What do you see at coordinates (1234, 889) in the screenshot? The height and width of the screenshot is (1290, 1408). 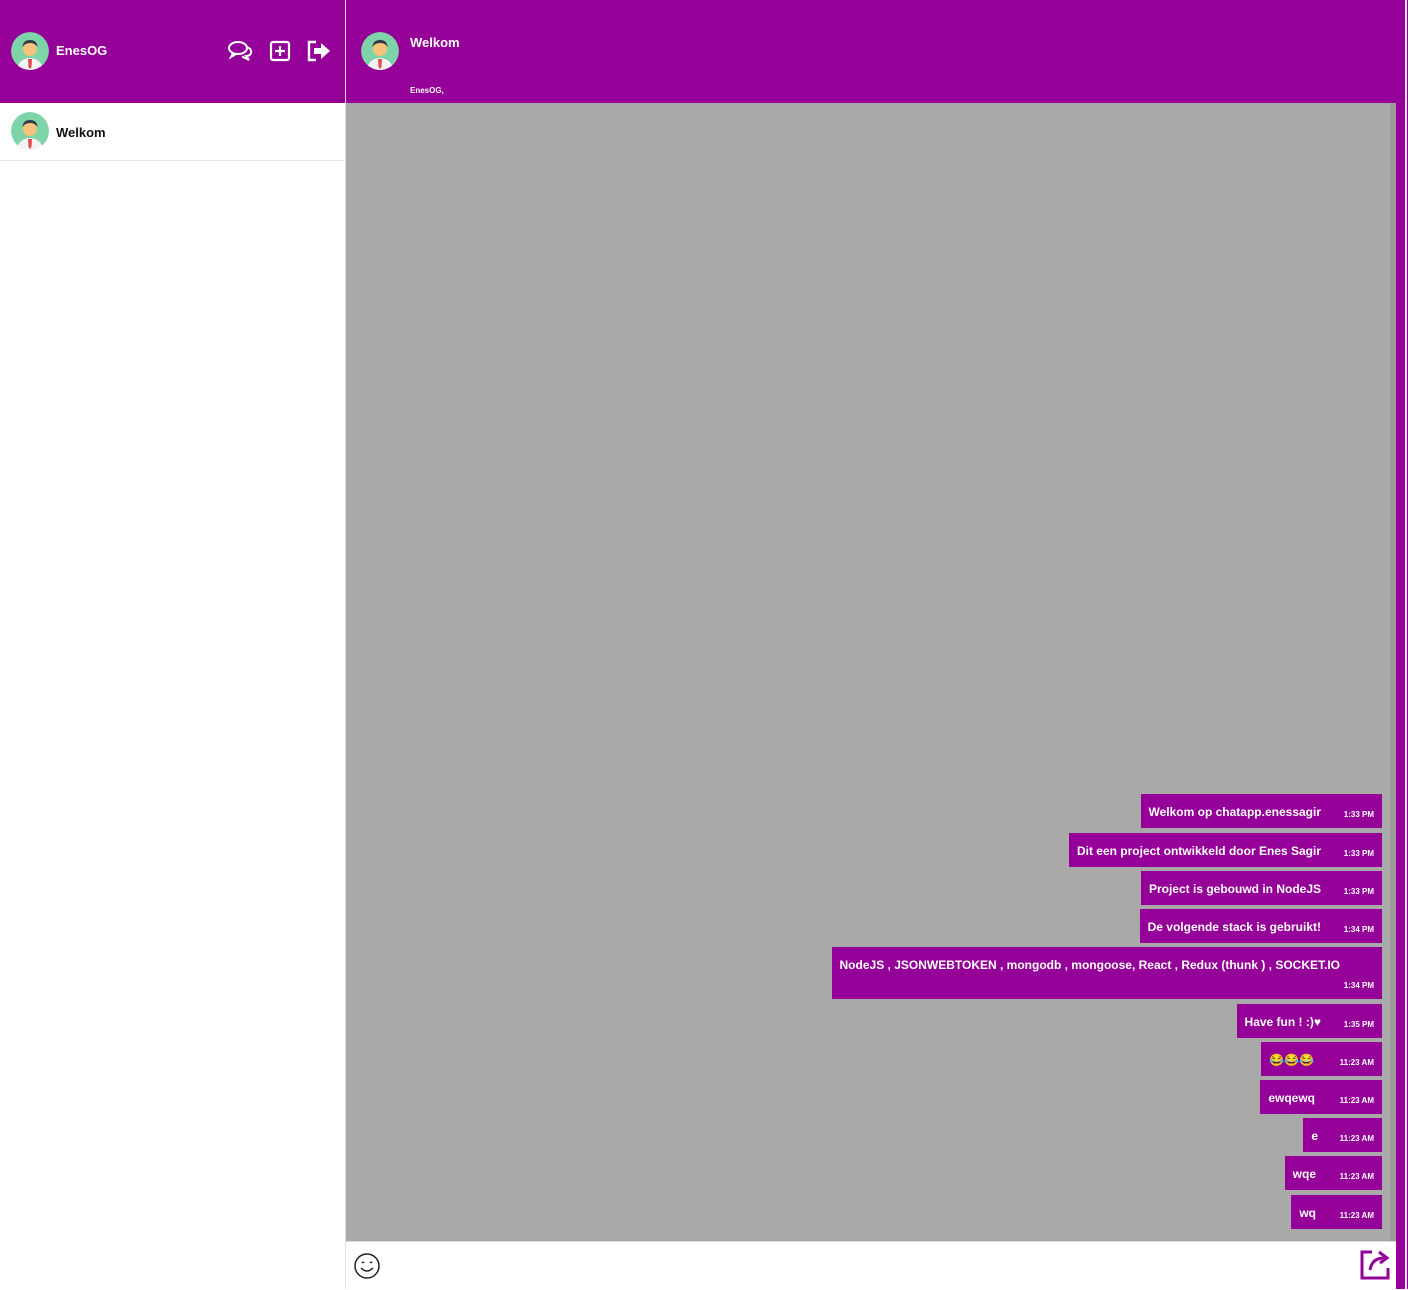 I see `message-text: Project is gebouwd in NodeJS` at bounding box center [1234, 889].